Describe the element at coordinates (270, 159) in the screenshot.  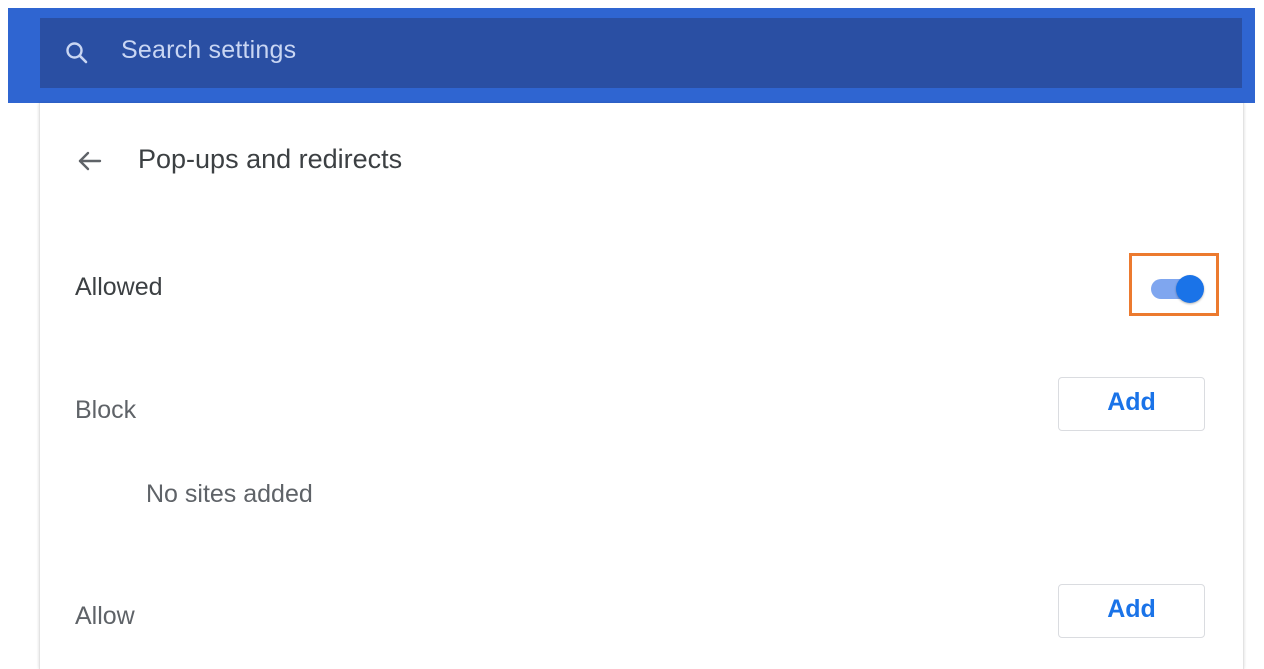
I see `page-title: Pop-ups and redirects` at that location.